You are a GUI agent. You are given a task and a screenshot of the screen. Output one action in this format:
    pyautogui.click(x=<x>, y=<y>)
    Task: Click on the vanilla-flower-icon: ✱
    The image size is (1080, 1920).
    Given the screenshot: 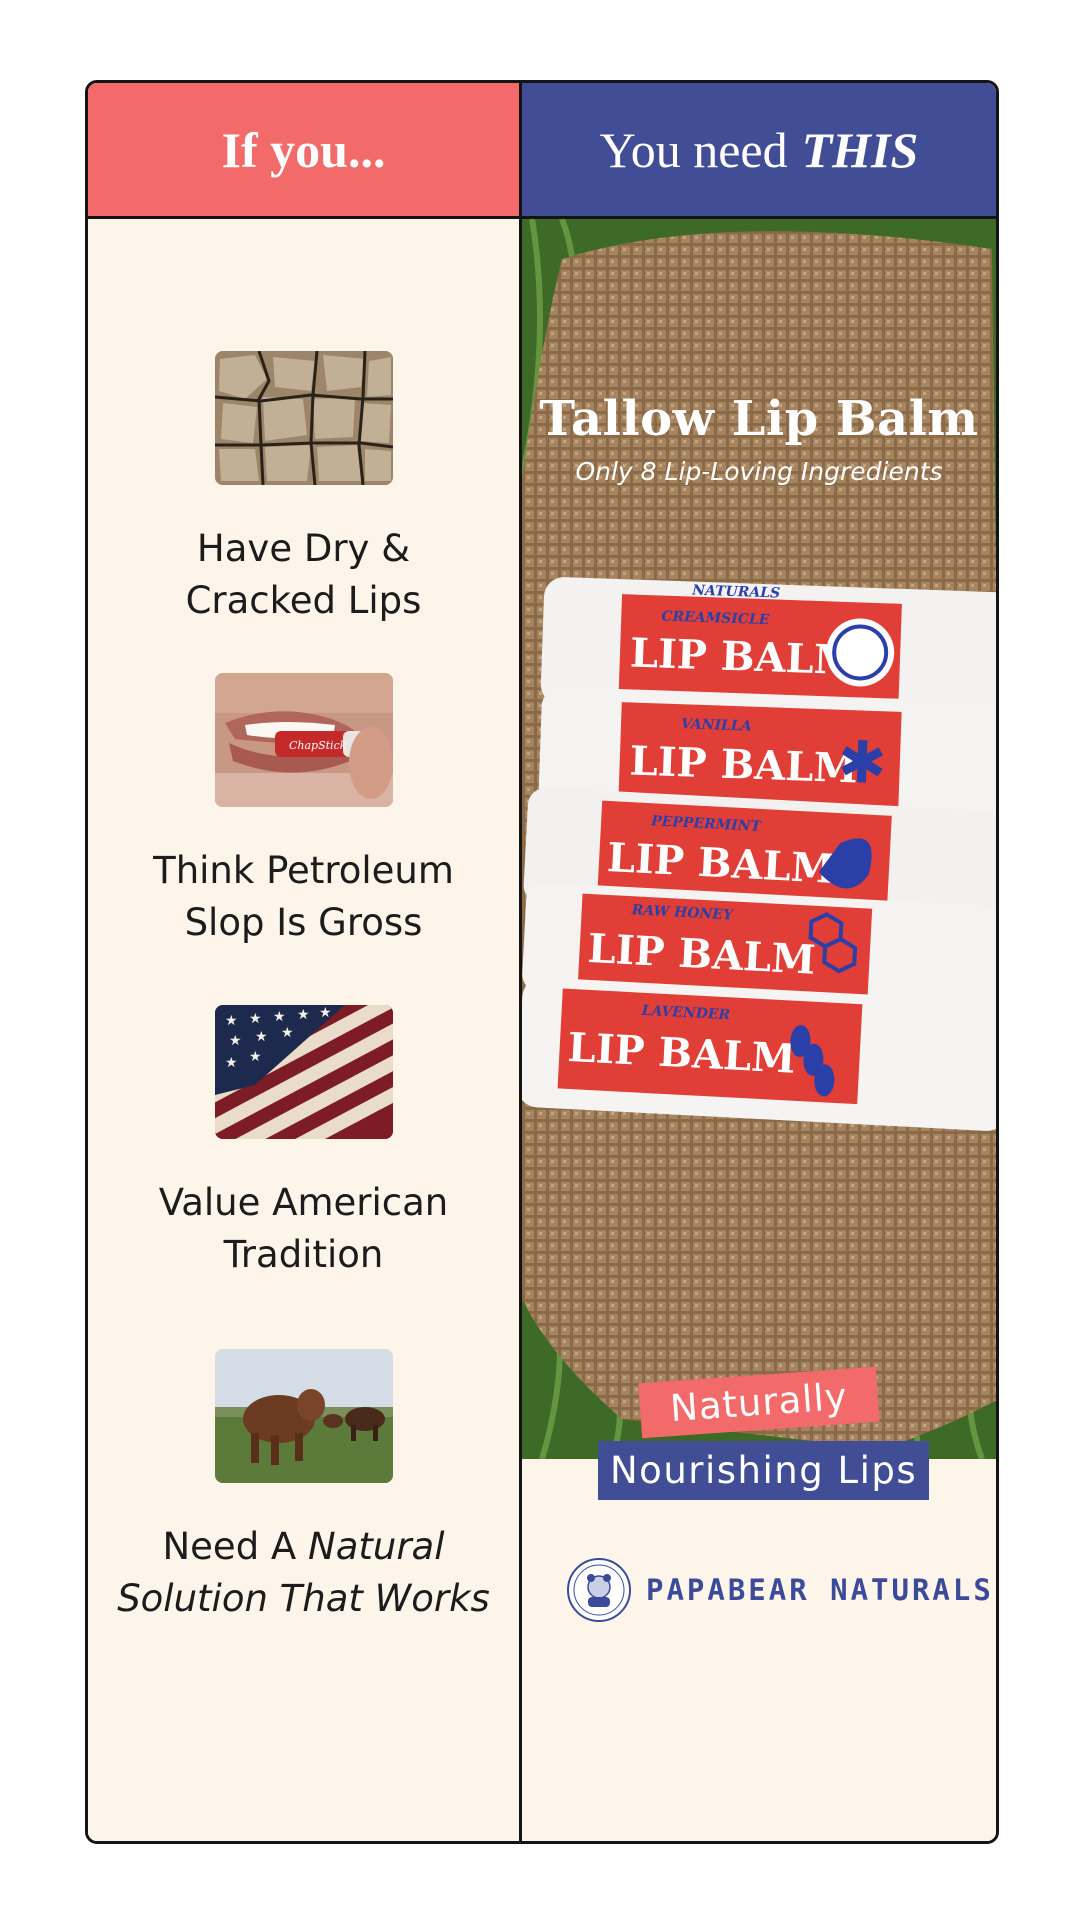 What is the action you would take?
    pyautogui.click(x=862, y=763)
    